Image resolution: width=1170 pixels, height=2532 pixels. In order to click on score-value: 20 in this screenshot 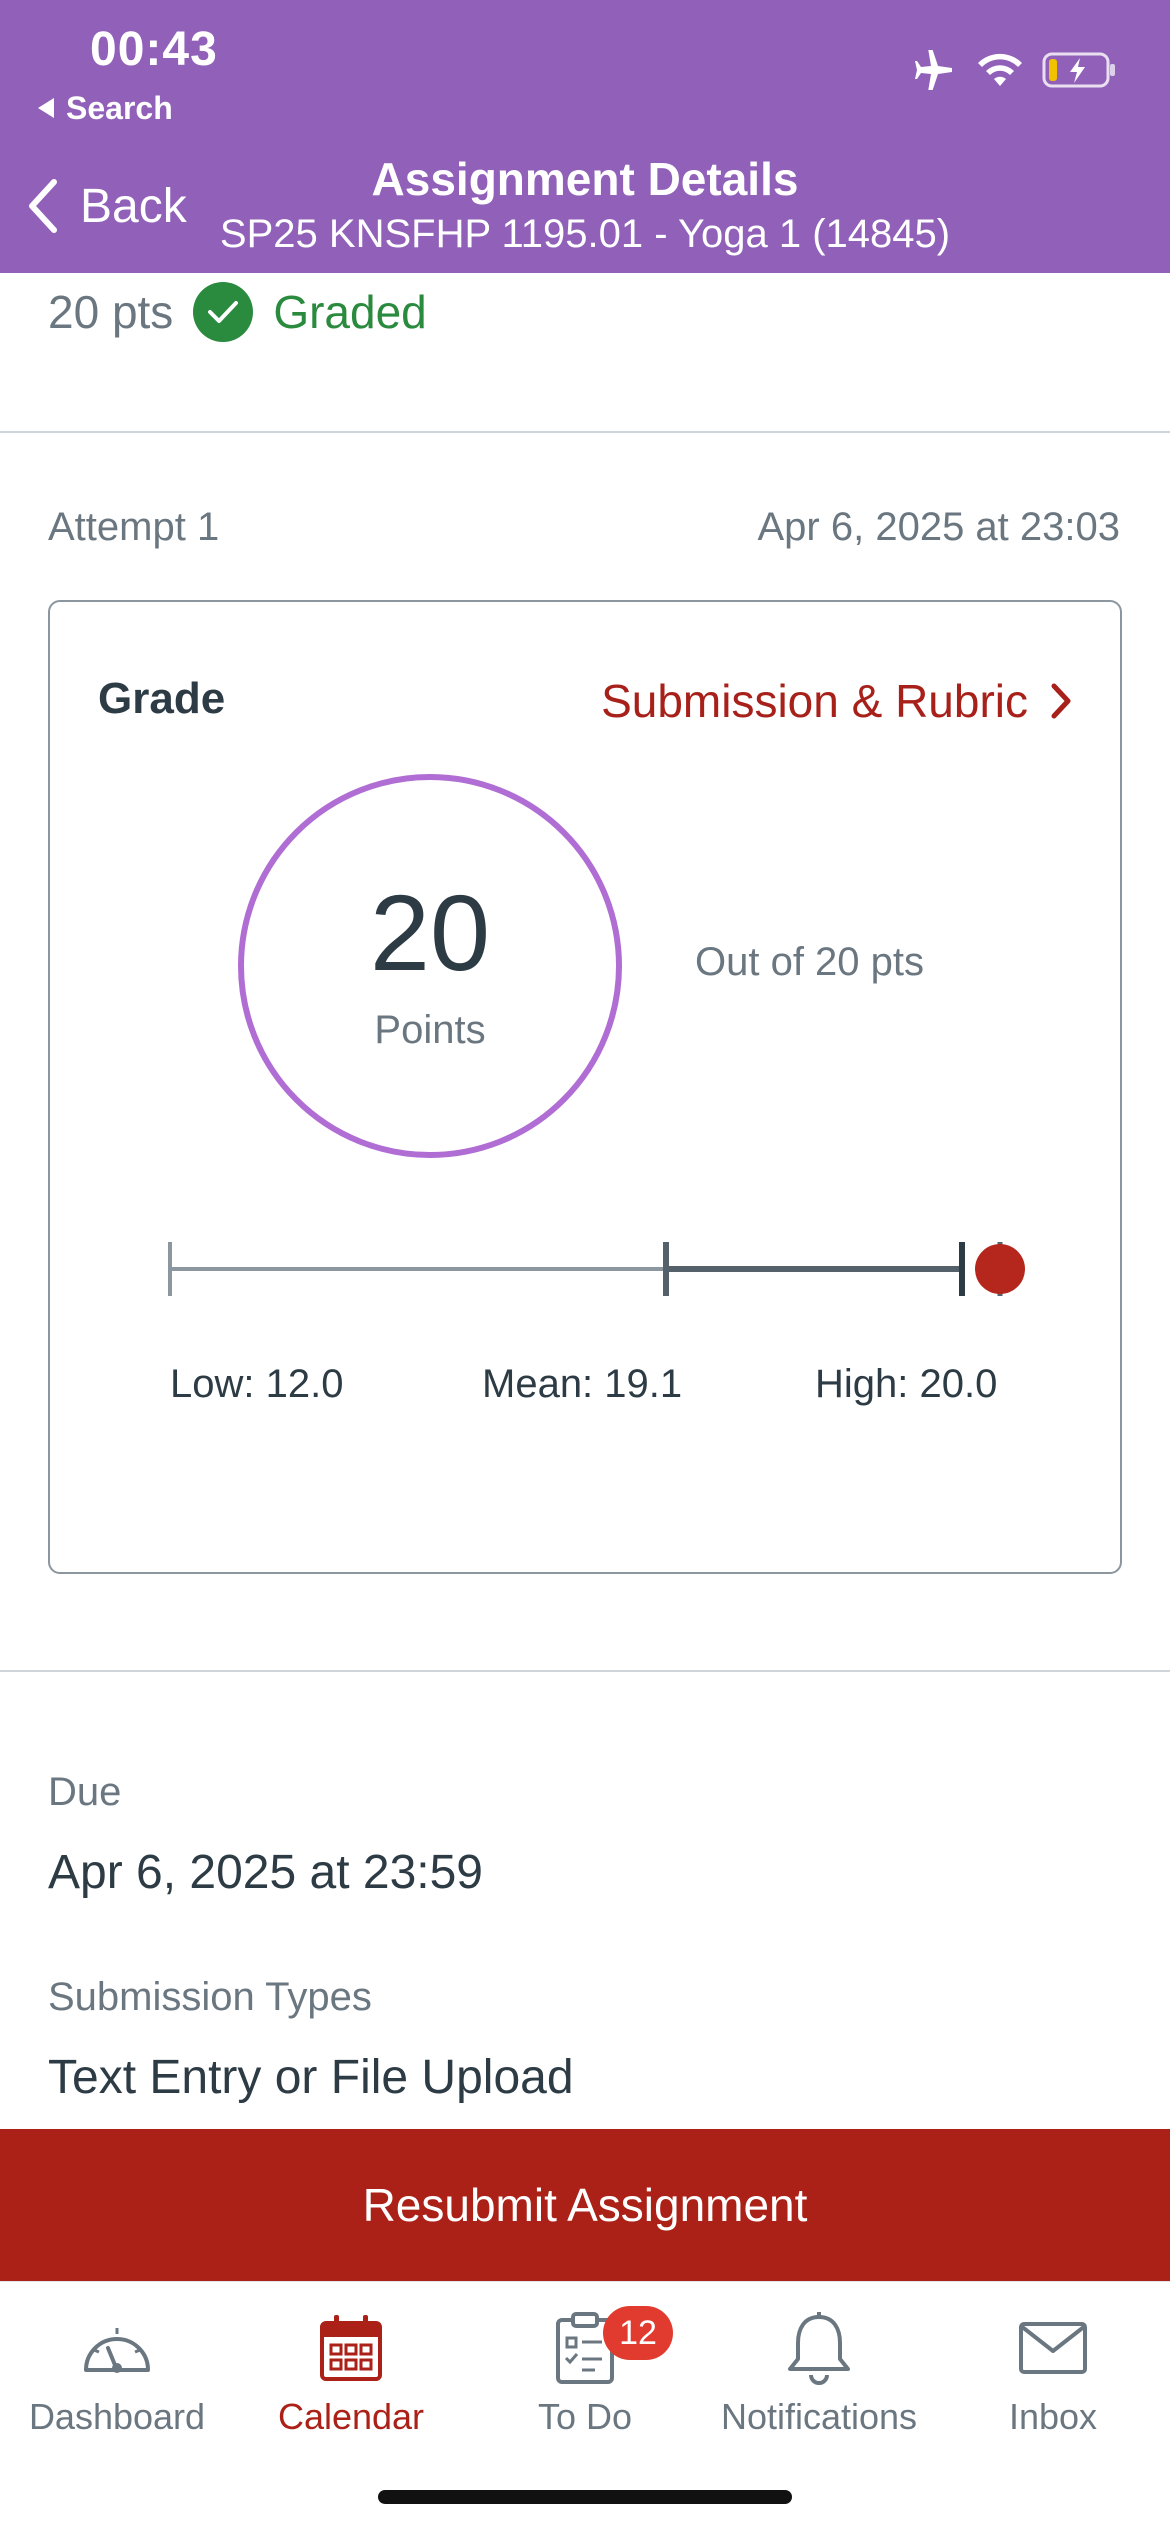, I will do `click(430, 932)`.